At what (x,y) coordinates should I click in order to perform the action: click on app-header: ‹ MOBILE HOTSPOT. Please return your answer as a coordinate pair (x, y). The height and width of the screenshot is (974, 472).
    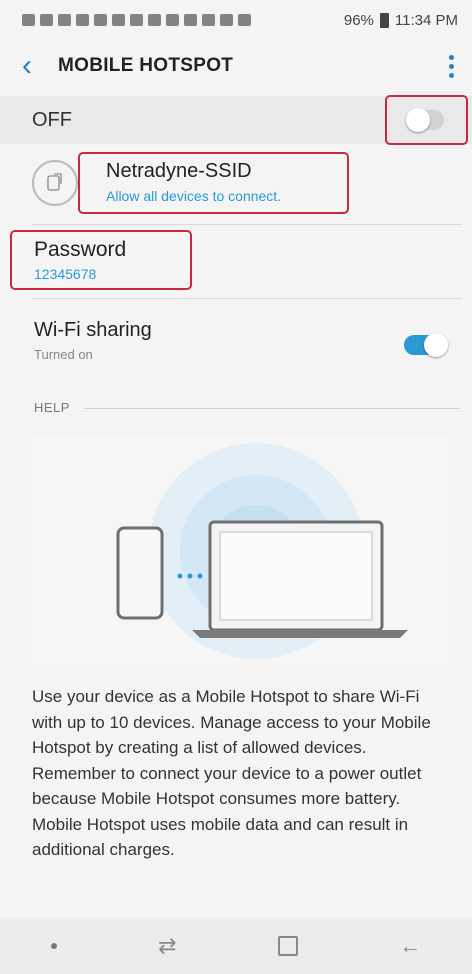
    Looking at the image, I should click on (236, 66).